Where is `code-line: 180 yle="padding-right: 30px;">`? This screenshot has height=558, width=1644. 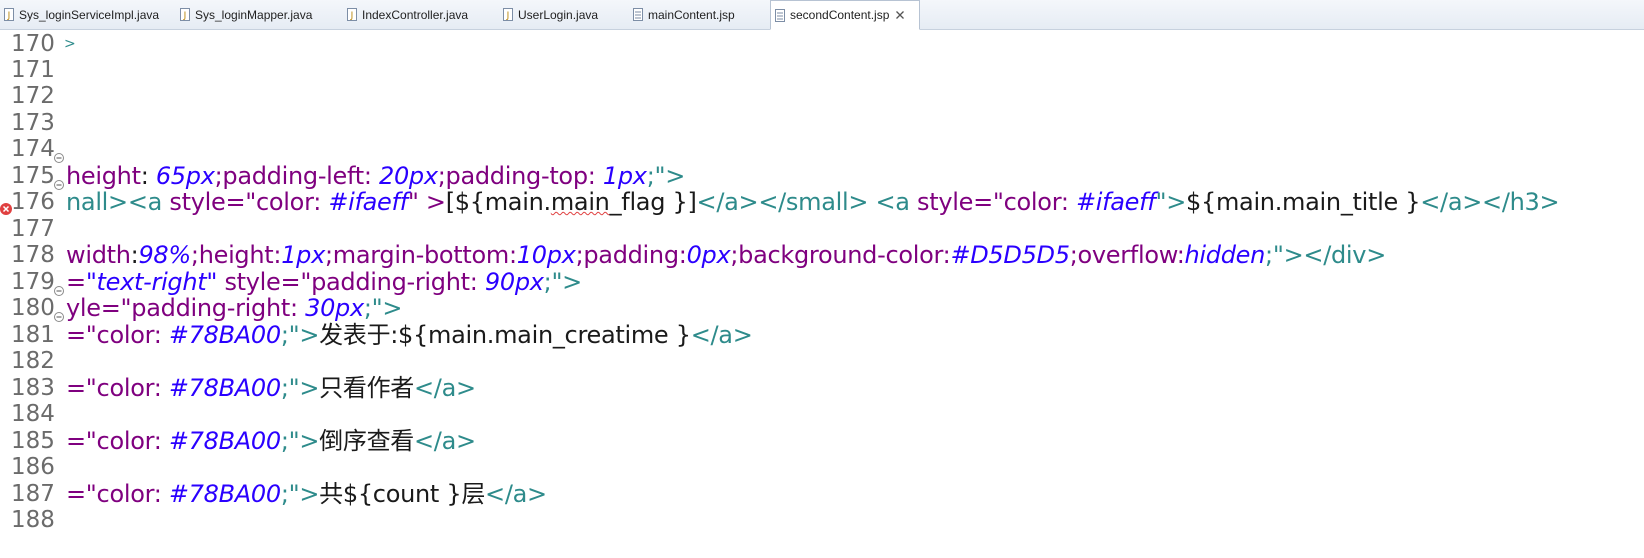
code-line: 180 yle="padding-right: 30px;"> is located at coordinates (822, 308).